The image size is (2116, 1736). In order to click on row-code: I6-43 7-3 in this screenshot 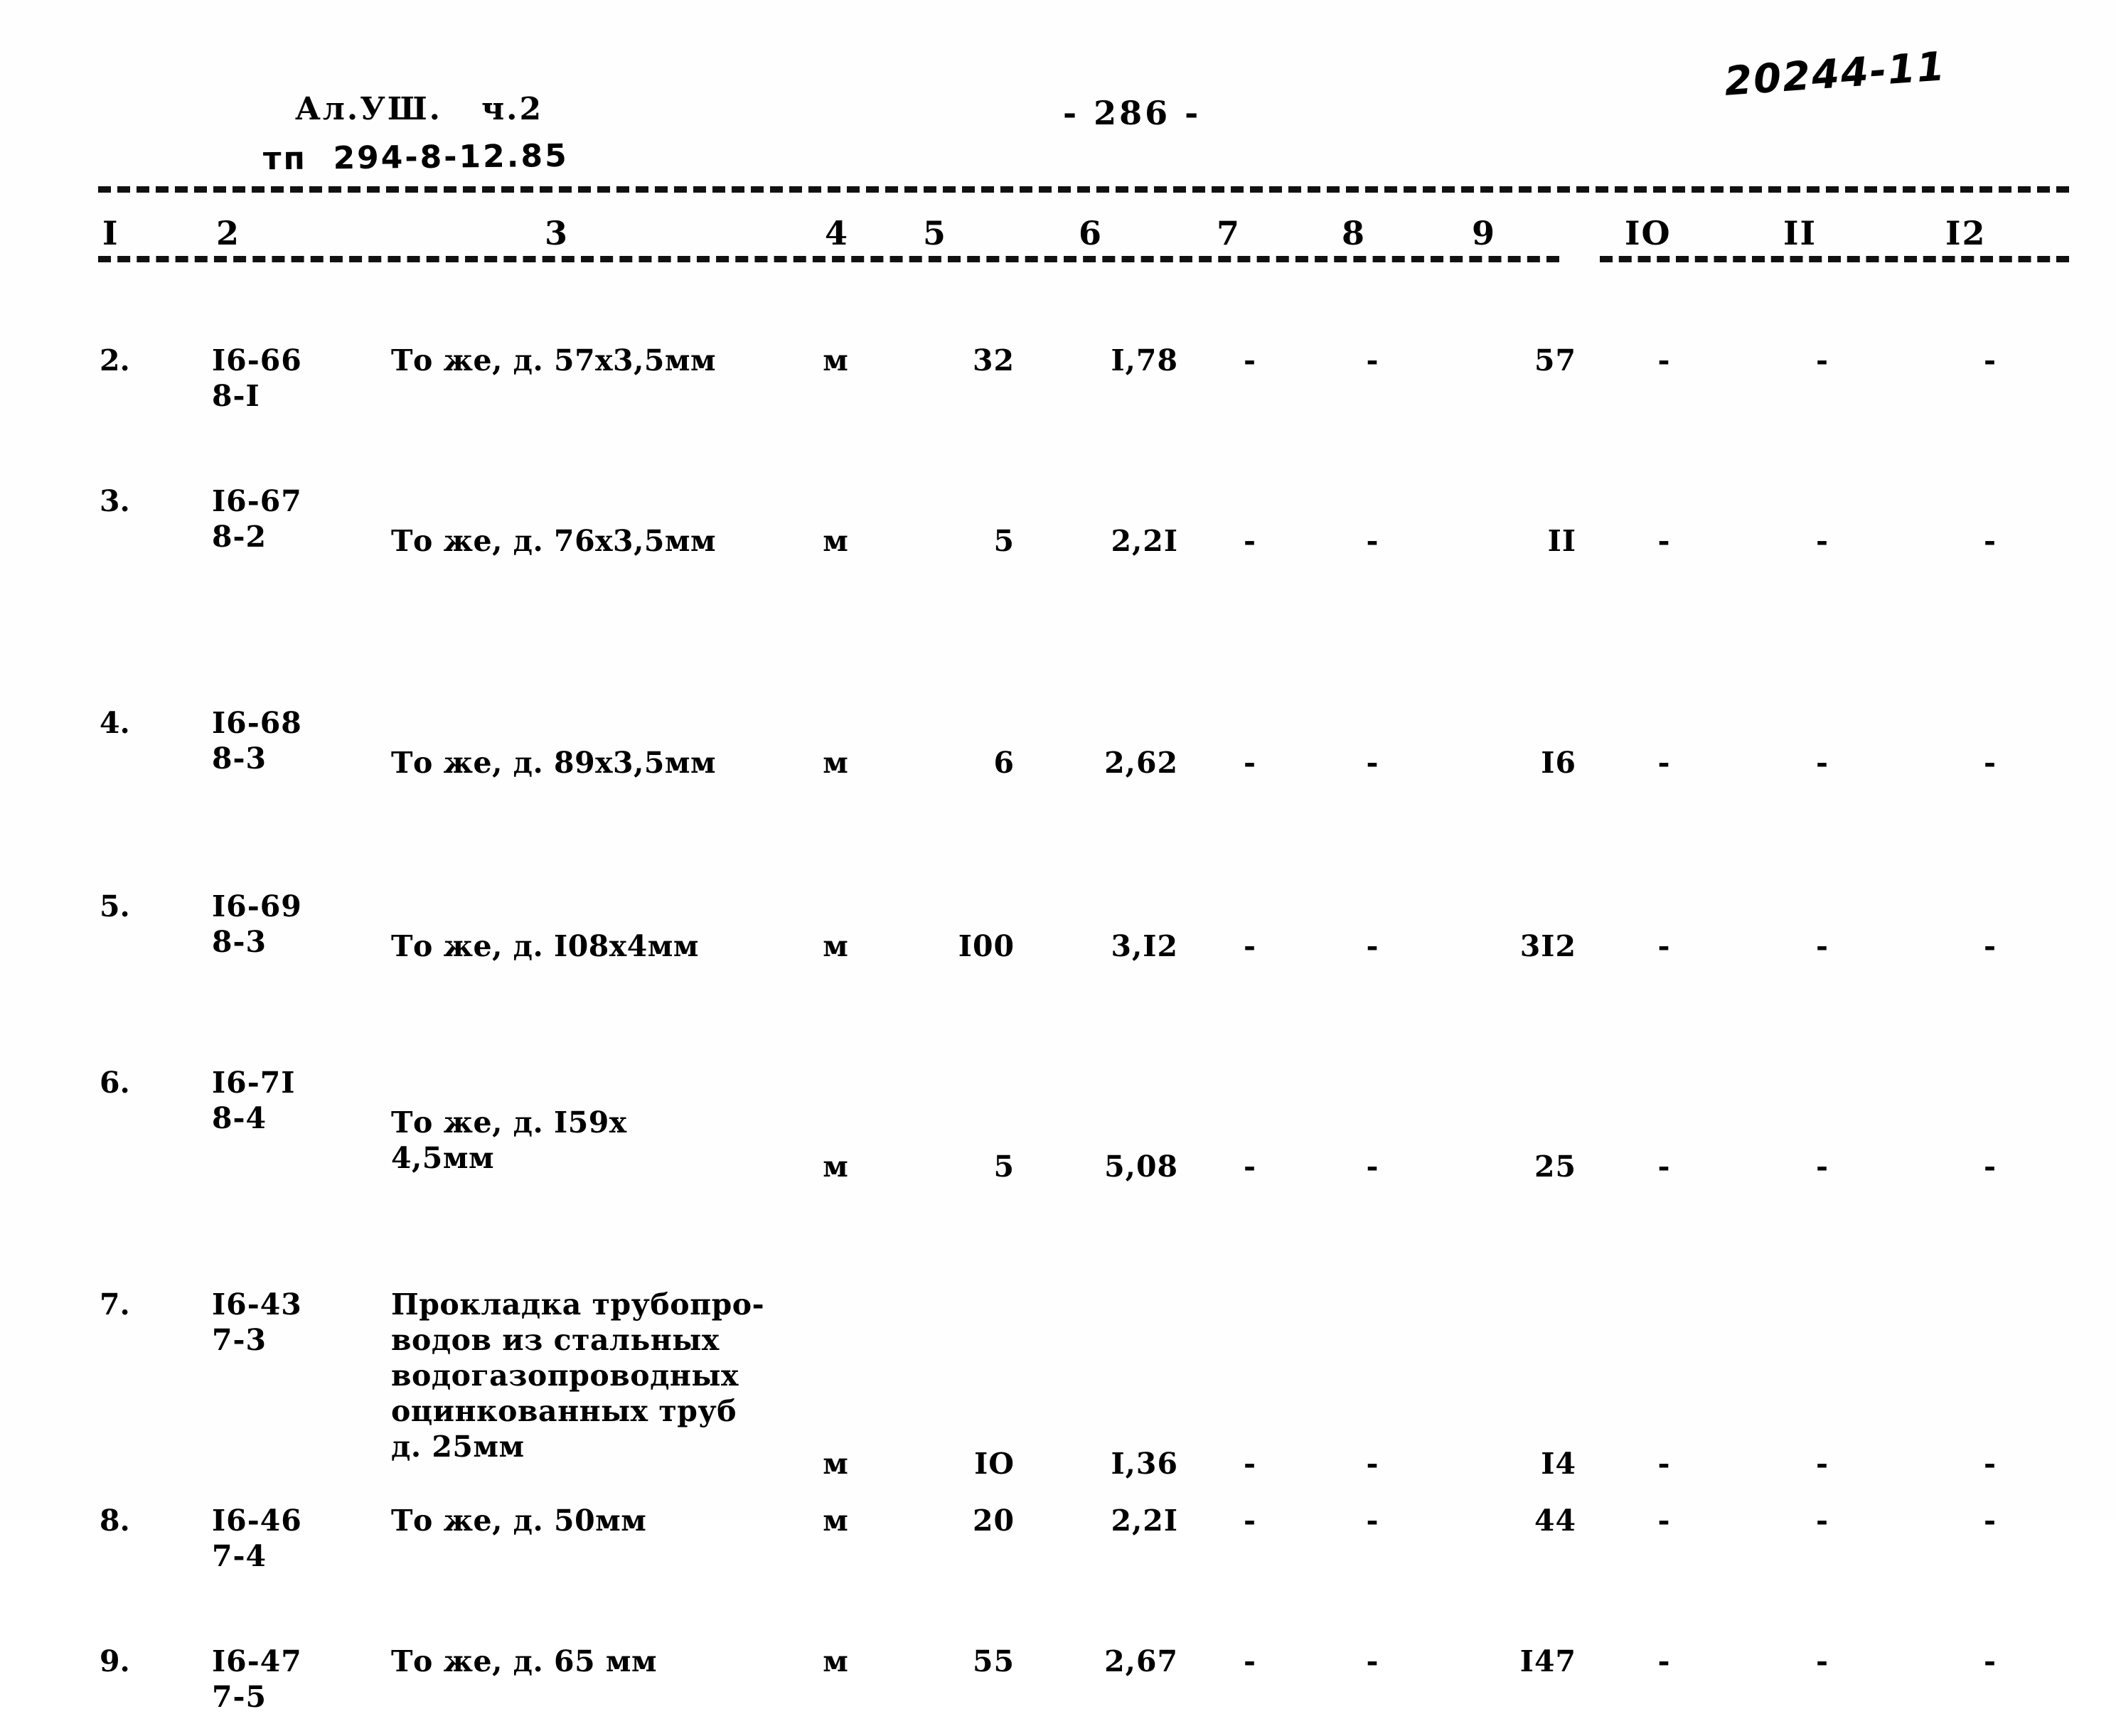, I will do `click(257, 1322)`.